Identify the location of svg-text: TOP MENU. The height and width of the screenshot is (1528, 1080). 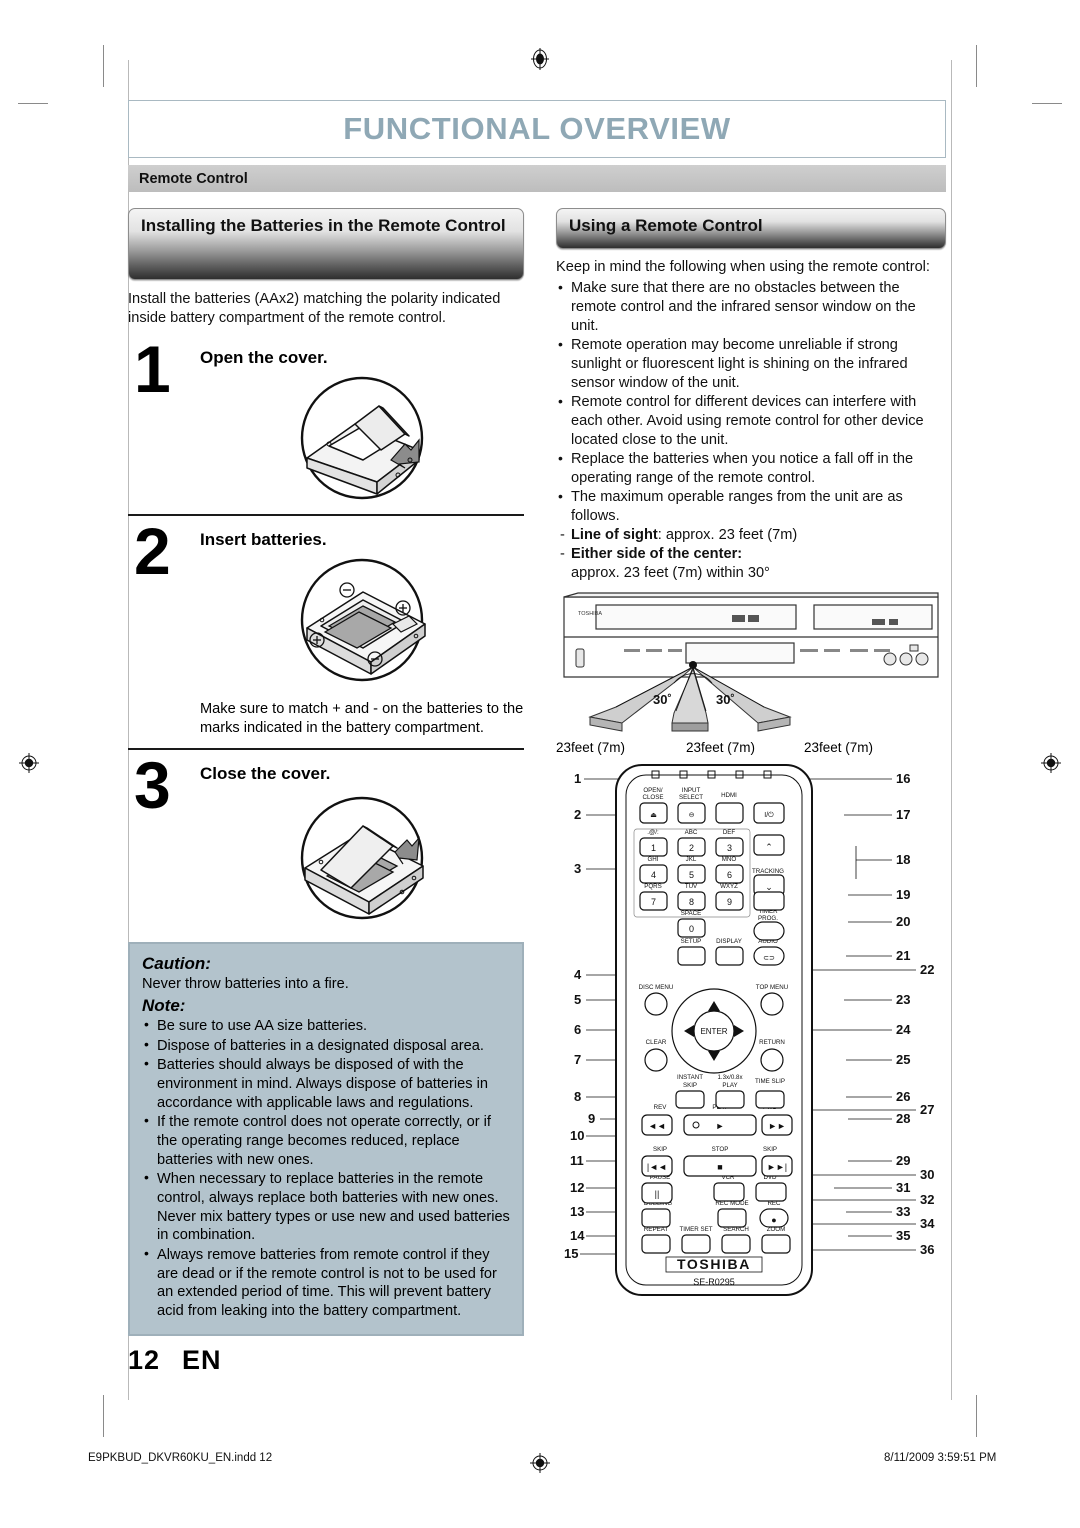
(772, 987).